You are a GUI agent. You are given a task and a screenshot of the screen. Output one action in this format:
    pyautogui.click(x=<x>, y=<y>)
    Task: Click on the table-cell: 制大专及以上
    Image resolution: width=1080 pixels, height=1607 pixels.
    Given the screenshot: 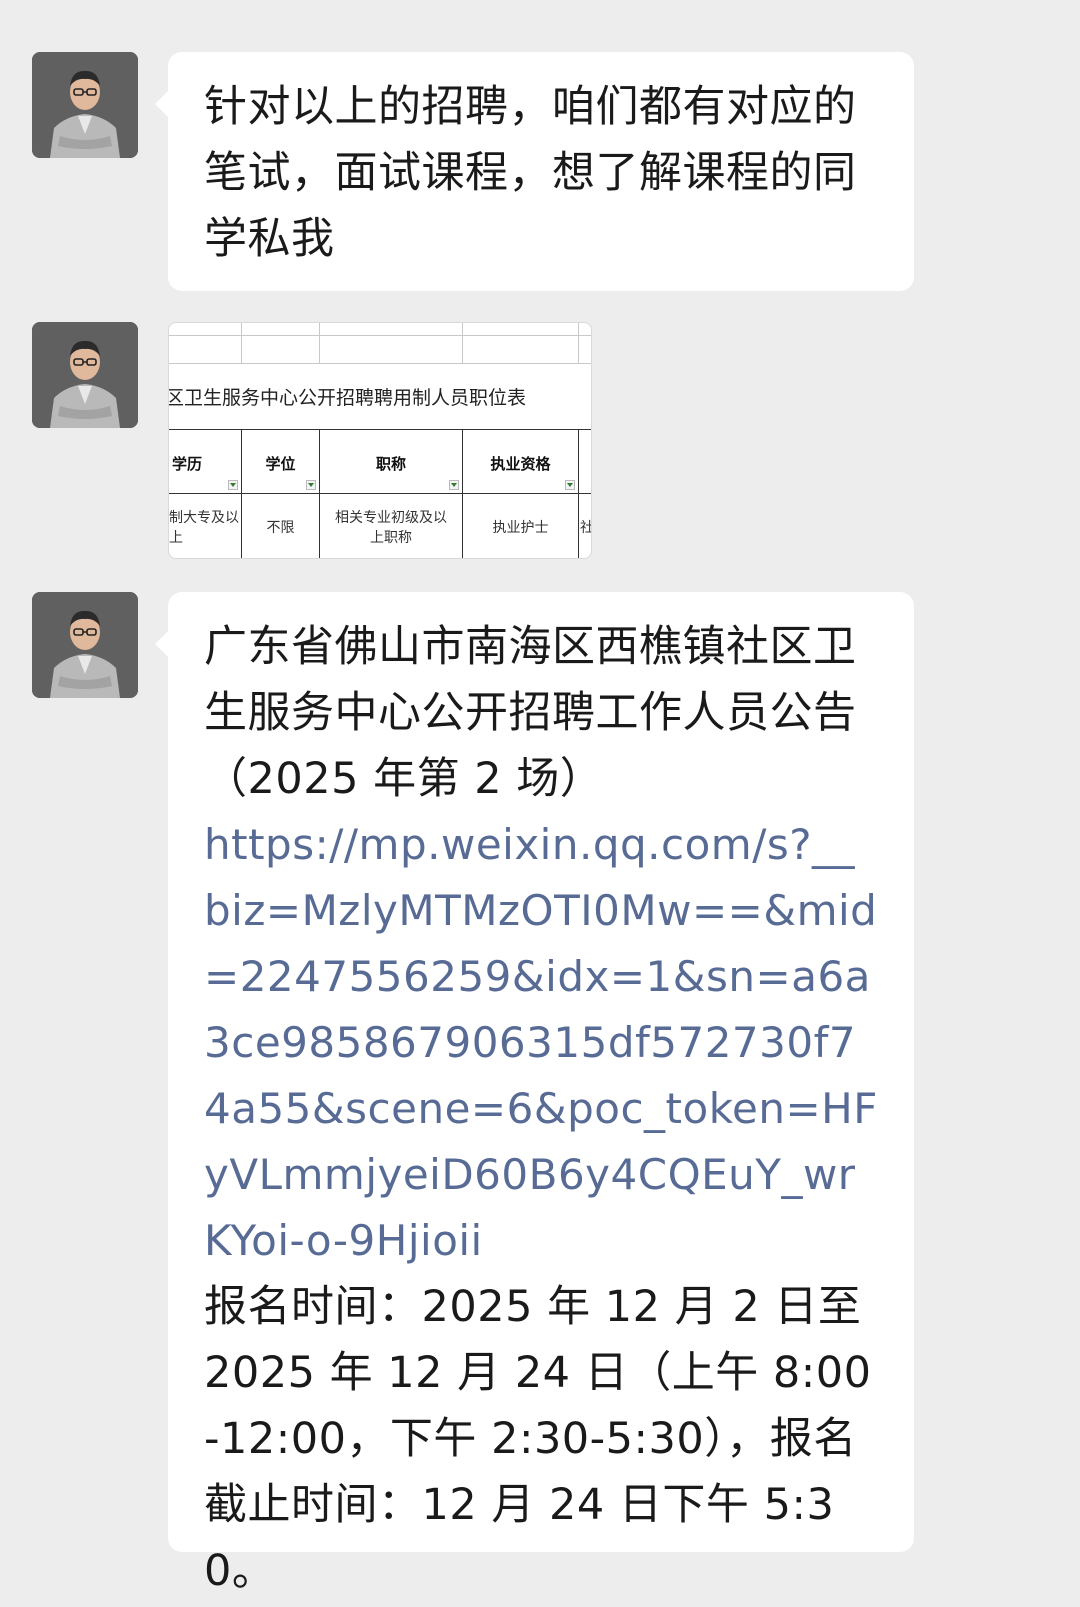 What is the action you would take?
    pyautogui.click(x=204, y=528)
    